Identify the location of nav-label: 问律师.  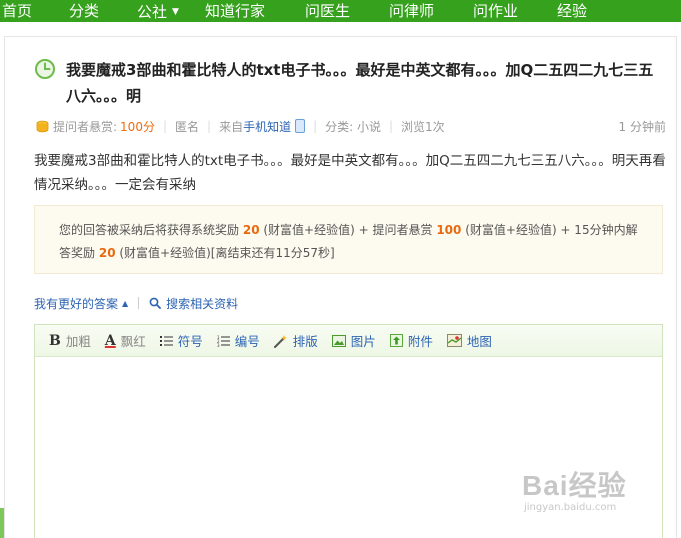
(412, 11).